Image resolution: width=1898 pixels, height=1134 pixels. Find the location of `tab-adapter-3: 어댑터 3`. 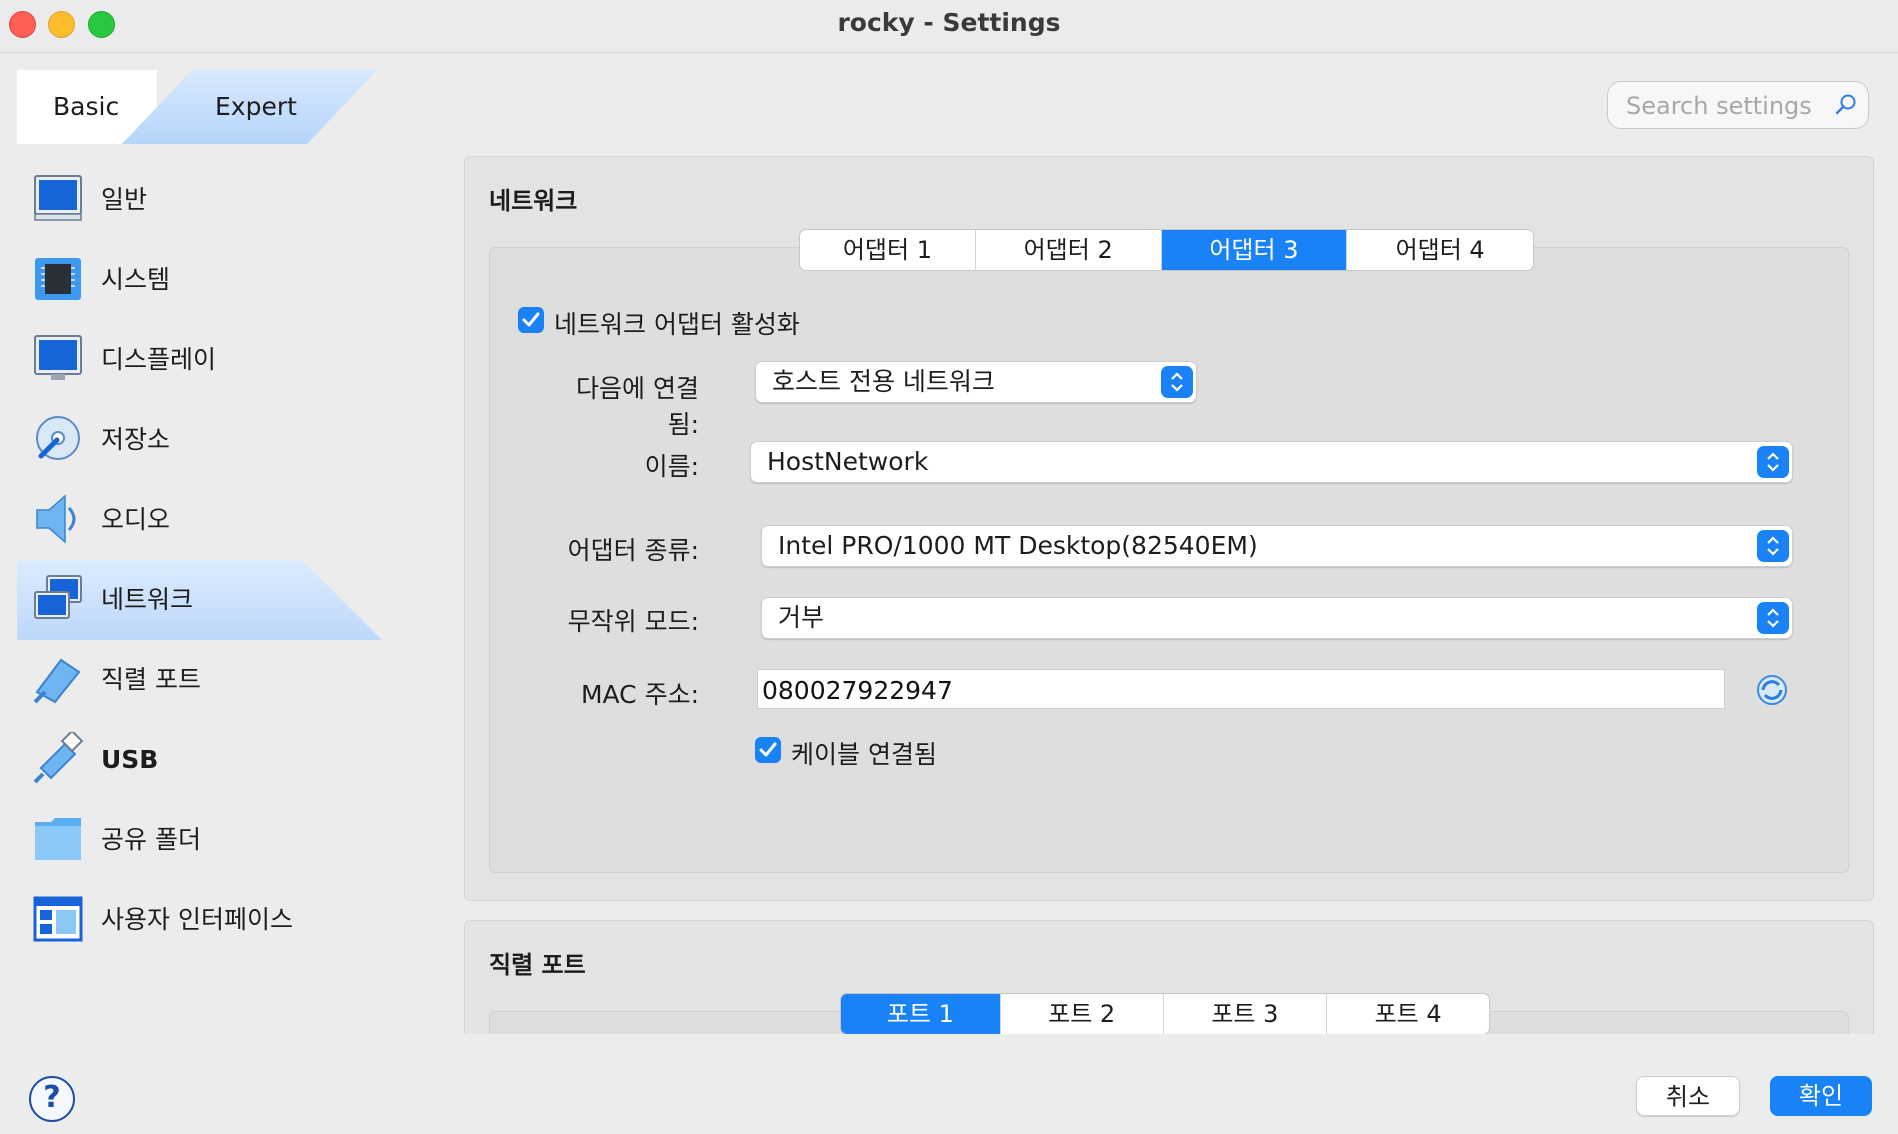

tab-adapter-3: 어댑터 3 is located at coordinates (1254, 250).